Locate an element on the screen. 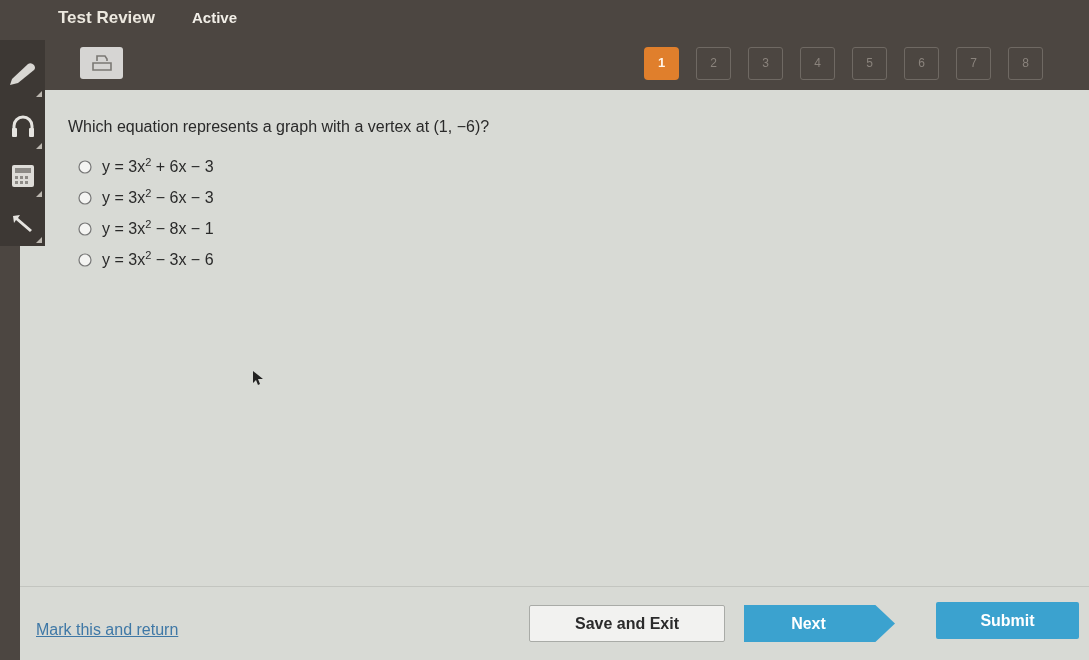 This screenshot has height=660, width=1089. question-number-tab: 8 is located at coordinates (1025, 63).